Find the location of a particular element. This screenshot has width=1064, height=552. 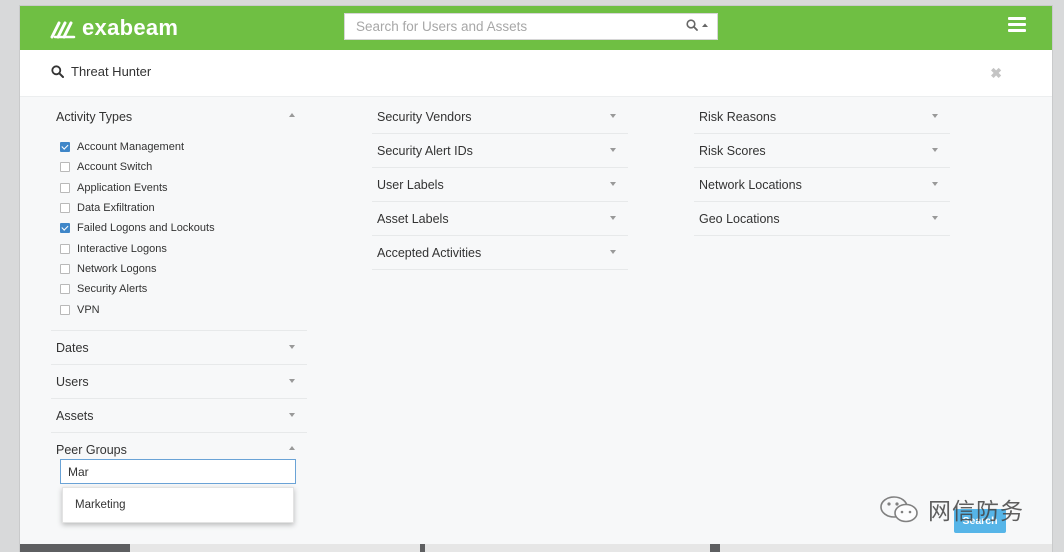

brand-name: exabeam is located at coordinates (130, 27).